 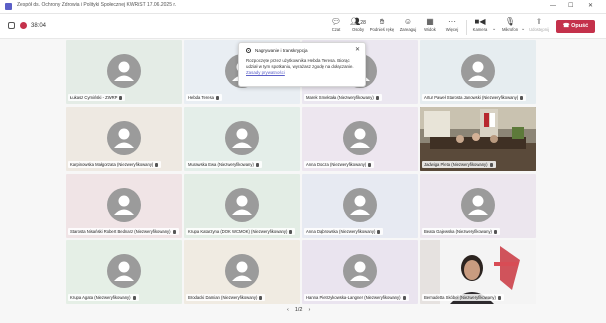 I want to click on participant-name: Anna Docza (Niezweryfikowany), so click(x=339, y=164).